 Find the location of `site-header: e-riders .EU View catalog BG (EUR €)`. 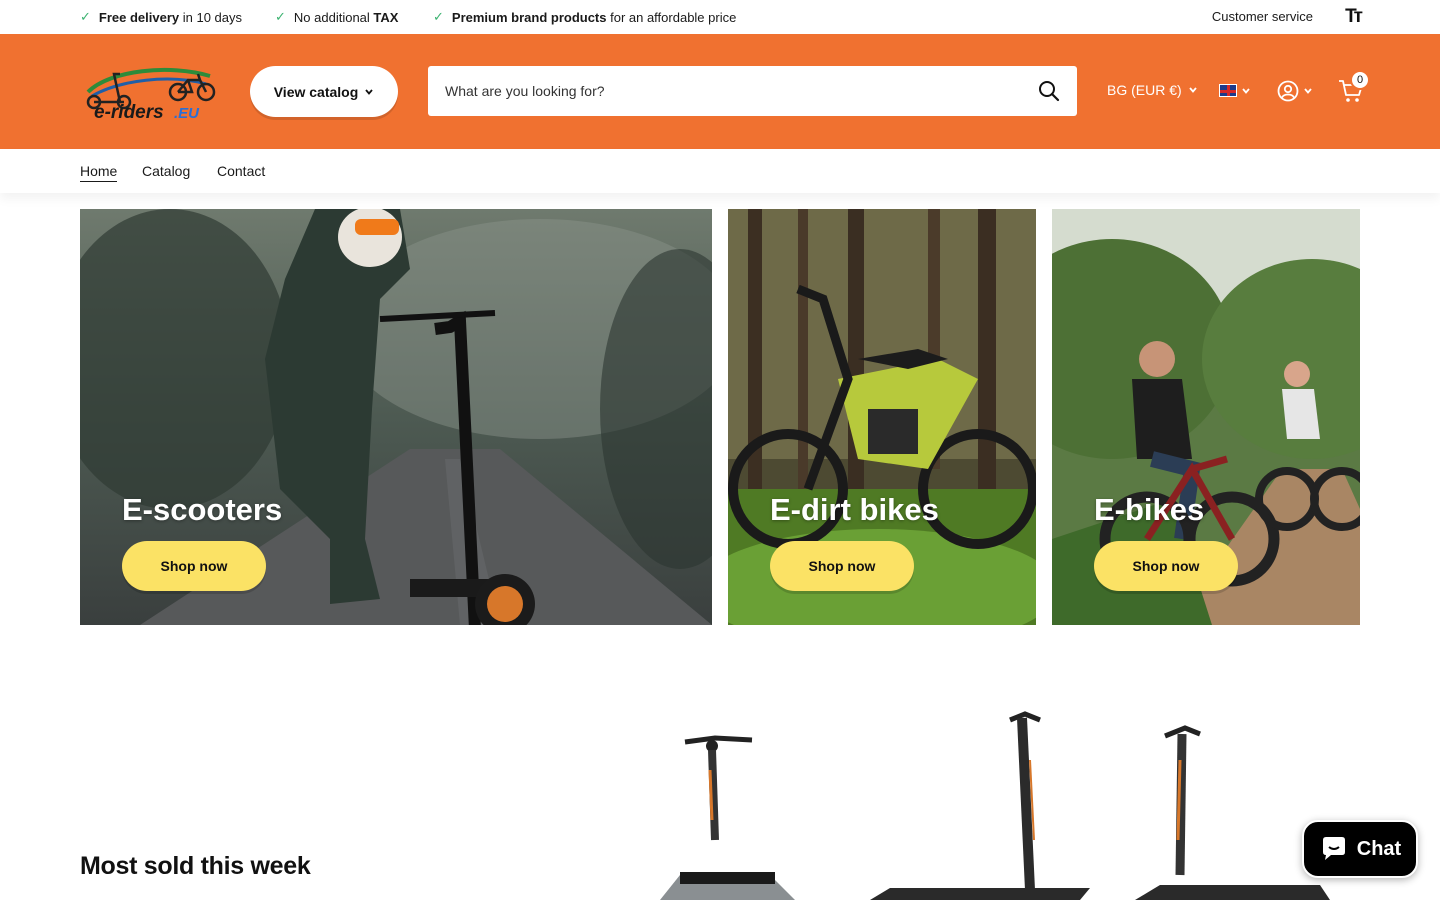

site-header: e-riders .EU View catalog BG (EUR €) is located at coordinates (720, 91).